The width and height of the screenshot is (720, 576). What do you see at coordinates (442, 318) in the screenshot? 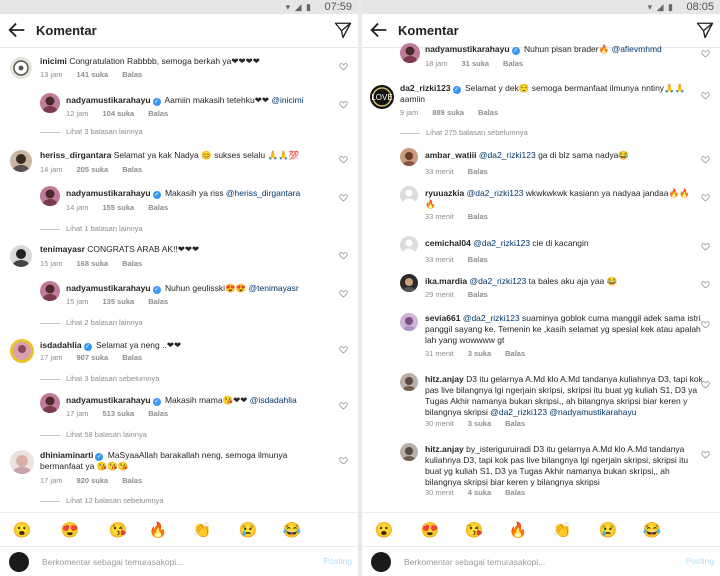
I see `comment-username: sevia661` at bounding box center [442, 318].